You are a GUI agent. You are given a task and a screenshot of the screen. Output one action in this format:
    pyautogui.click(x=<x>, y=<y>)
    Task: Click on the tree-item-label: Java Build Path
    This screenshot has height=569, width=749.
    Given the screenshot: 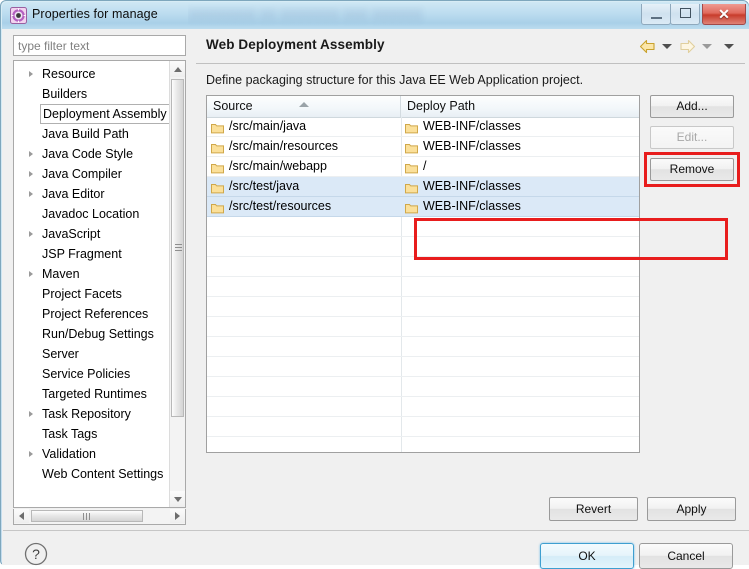 What is the action you would take?
    pyautogui.click(x=85, y=134)
    